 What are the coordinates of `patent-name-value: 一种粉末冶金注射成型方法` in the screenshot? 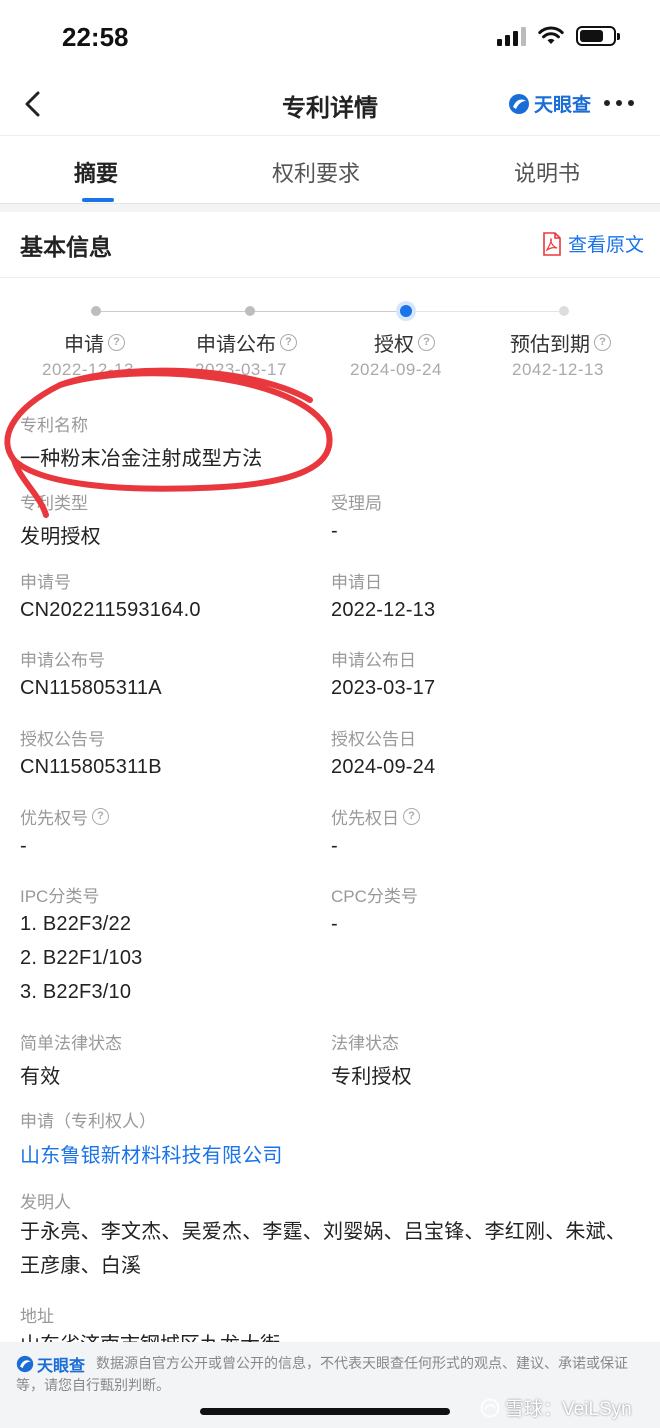 It's located at (141, 459).